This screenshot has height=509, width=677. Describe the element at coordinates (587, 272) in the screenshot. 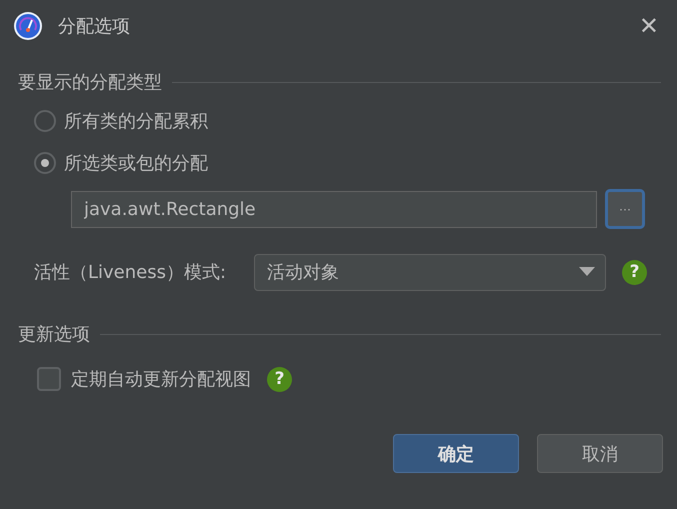

I see `dropdown-arrow-icon` at that location.